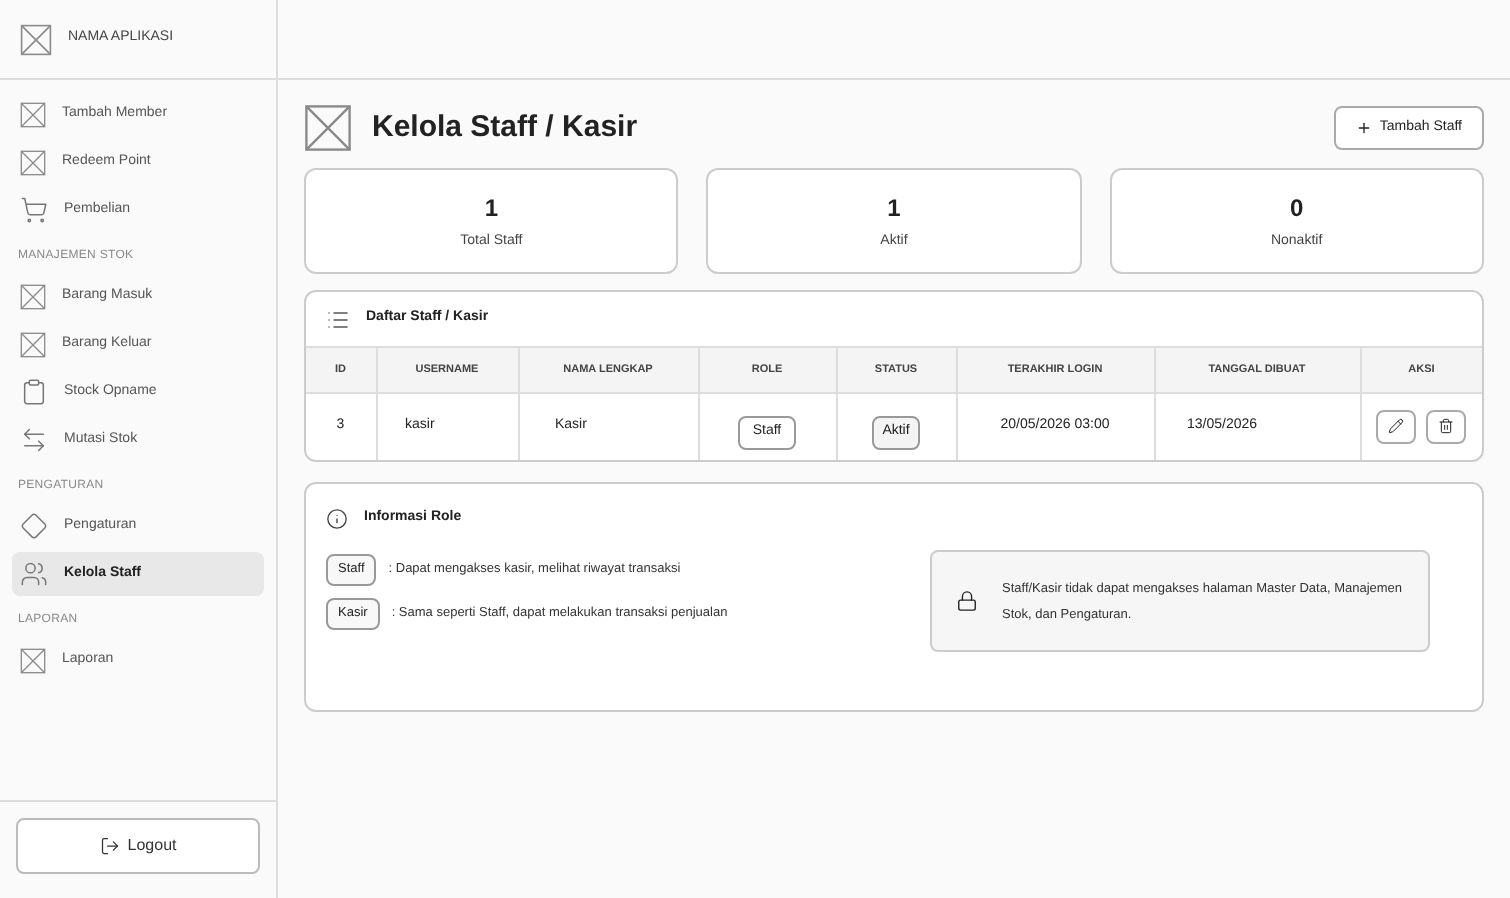 Image resolution: width=1510 pixels, height=898 pixels. I want to click on diamond-icon, so click(34, 526).